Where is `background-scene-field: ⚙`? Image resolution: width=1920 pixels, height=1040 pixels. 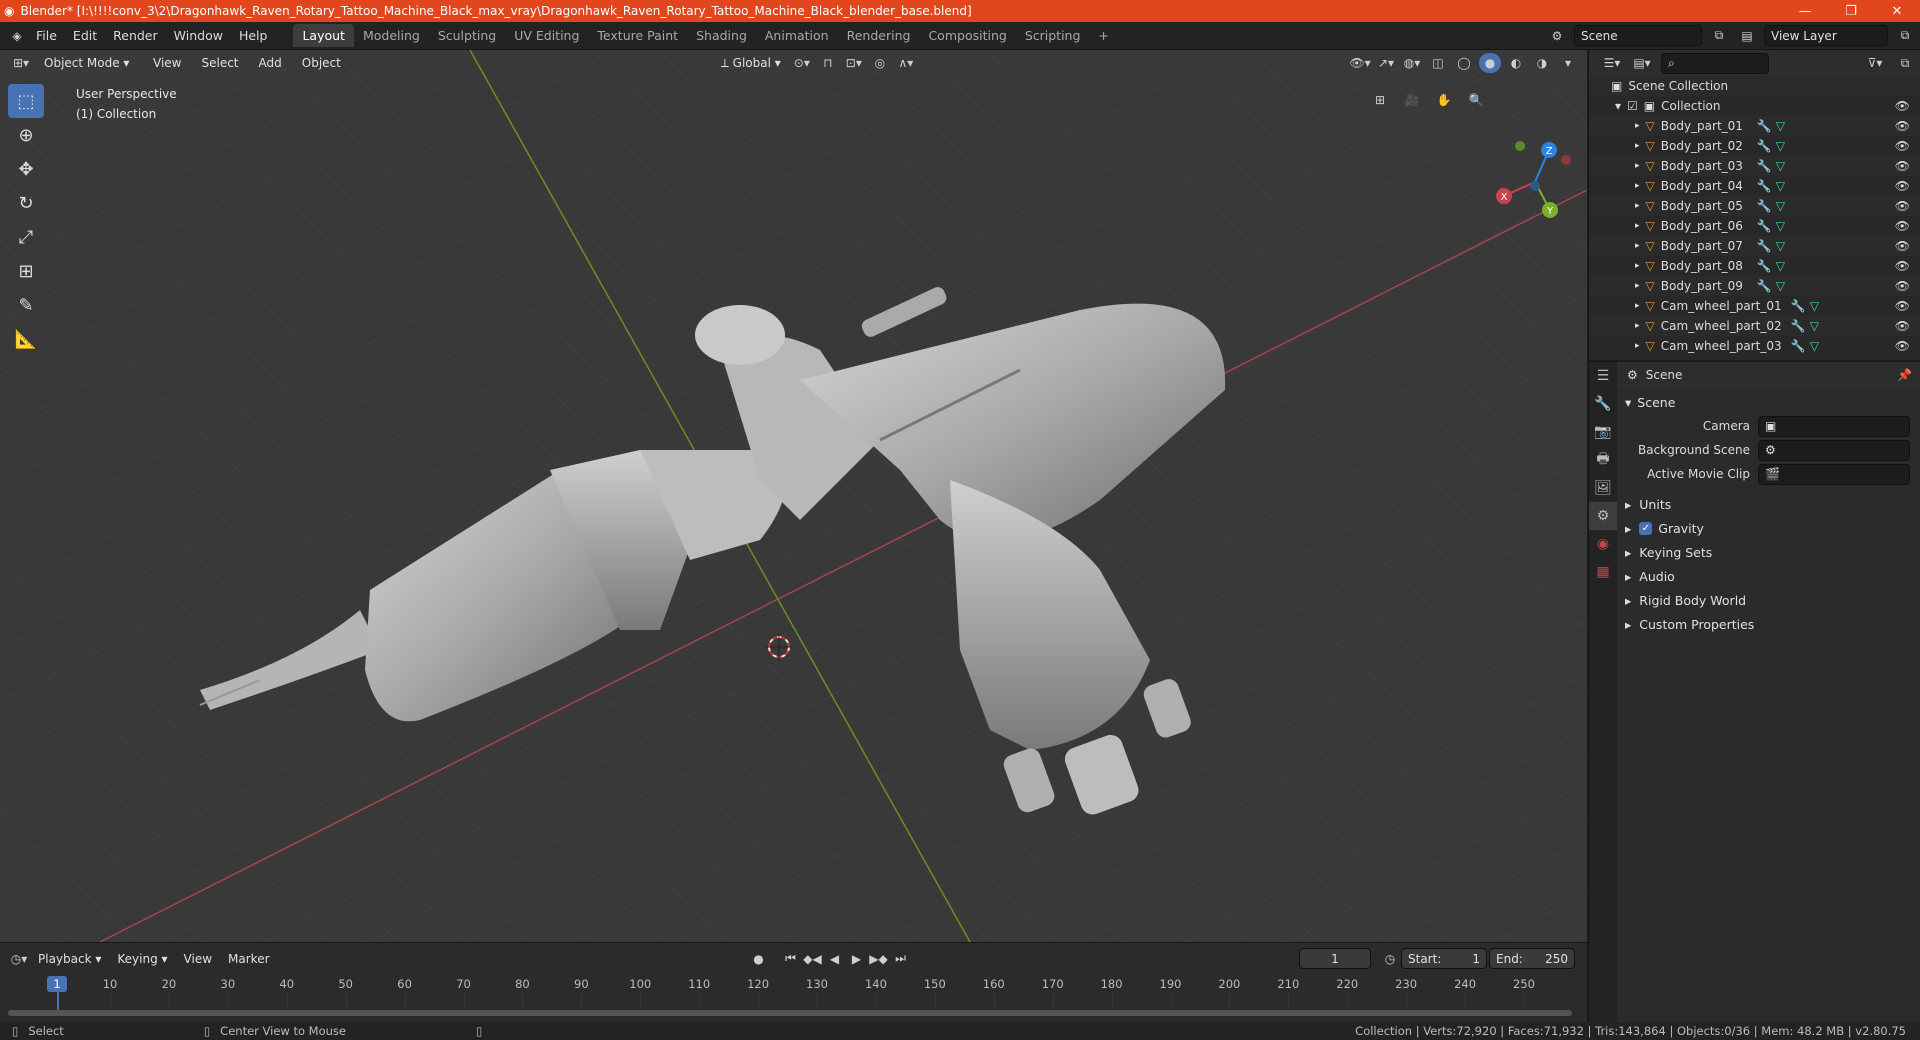
background-scene-field: ⚙ is located at coordinates (1834, 450).